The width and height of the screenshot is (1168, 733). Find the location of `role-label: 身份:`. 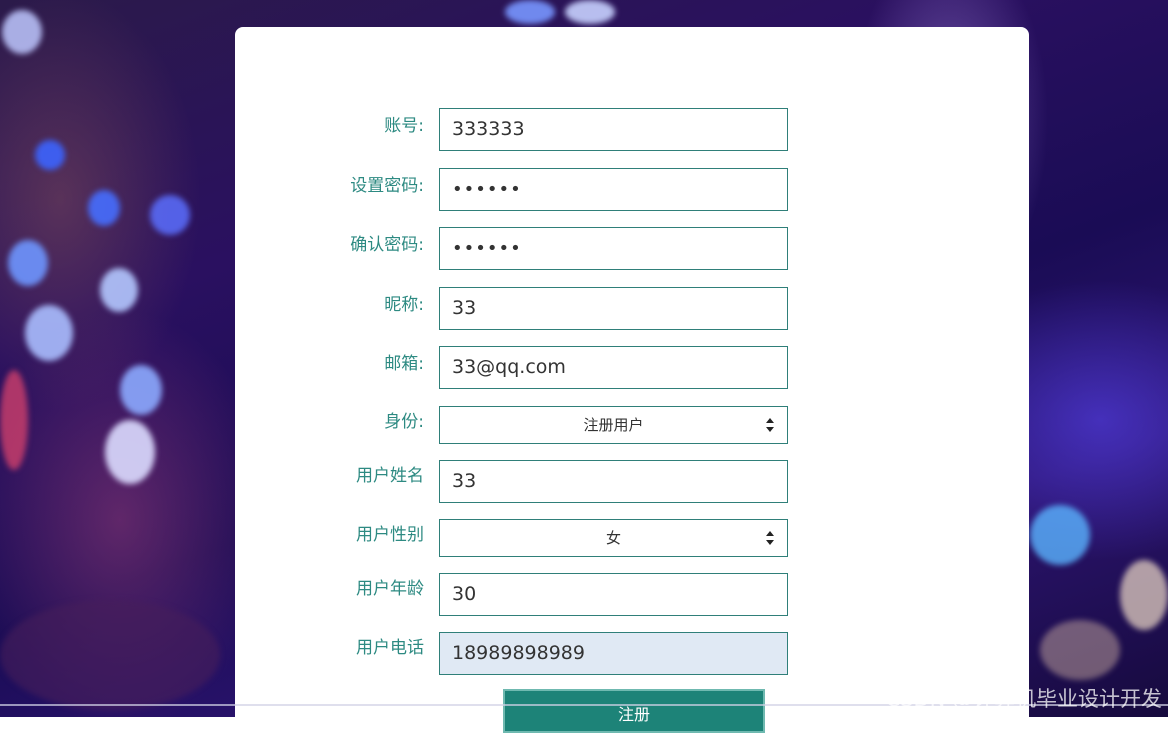

role-label: 身份: is located at coordinates (404, 422).